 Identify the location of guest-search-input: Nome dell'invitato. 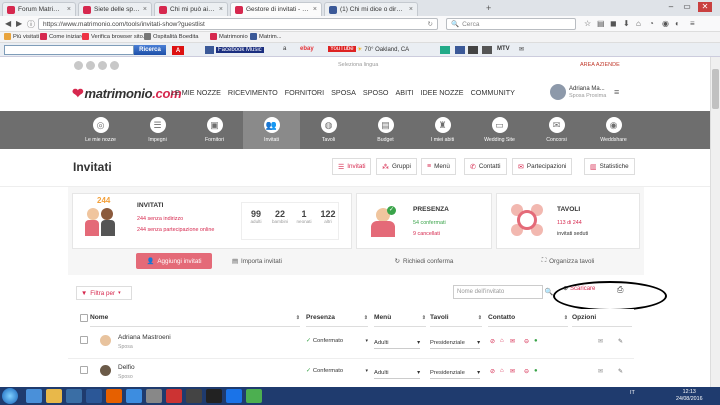
(498, 292).